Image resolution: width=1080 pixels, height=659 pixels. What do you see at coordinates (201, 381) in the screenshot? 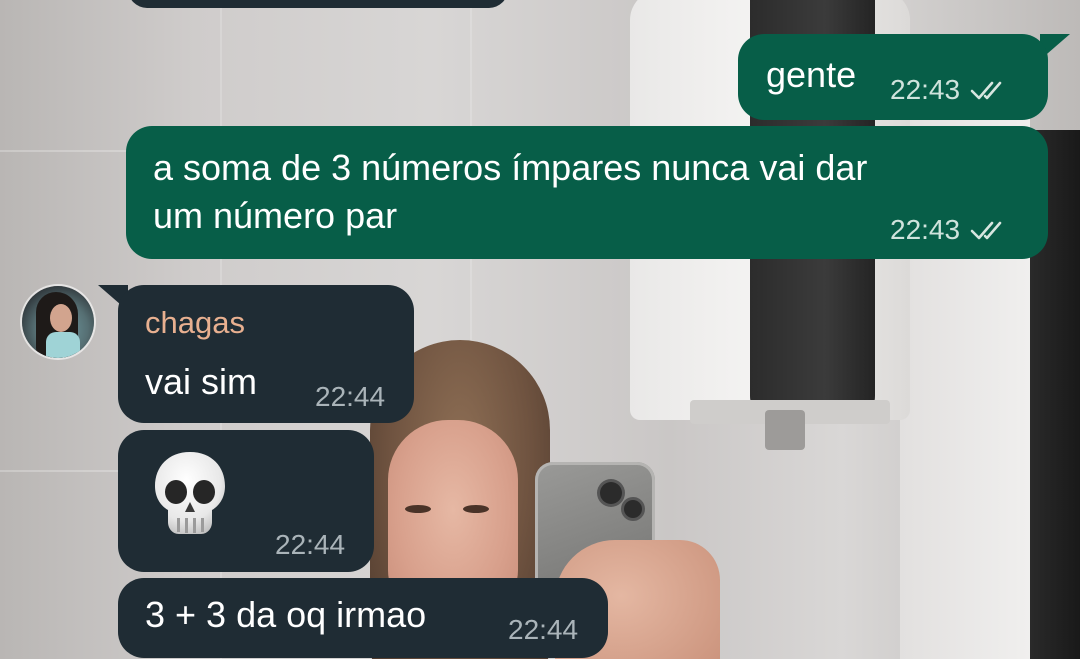
I see `message-text: vai sim` at bounding box center [201, 381].